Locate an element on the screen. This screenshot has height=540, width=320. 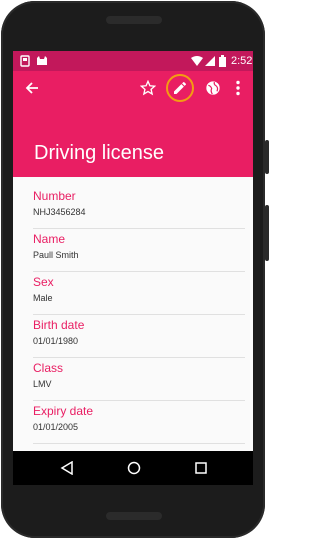
edit-highlight-ring is located at coordinates (180, 88).